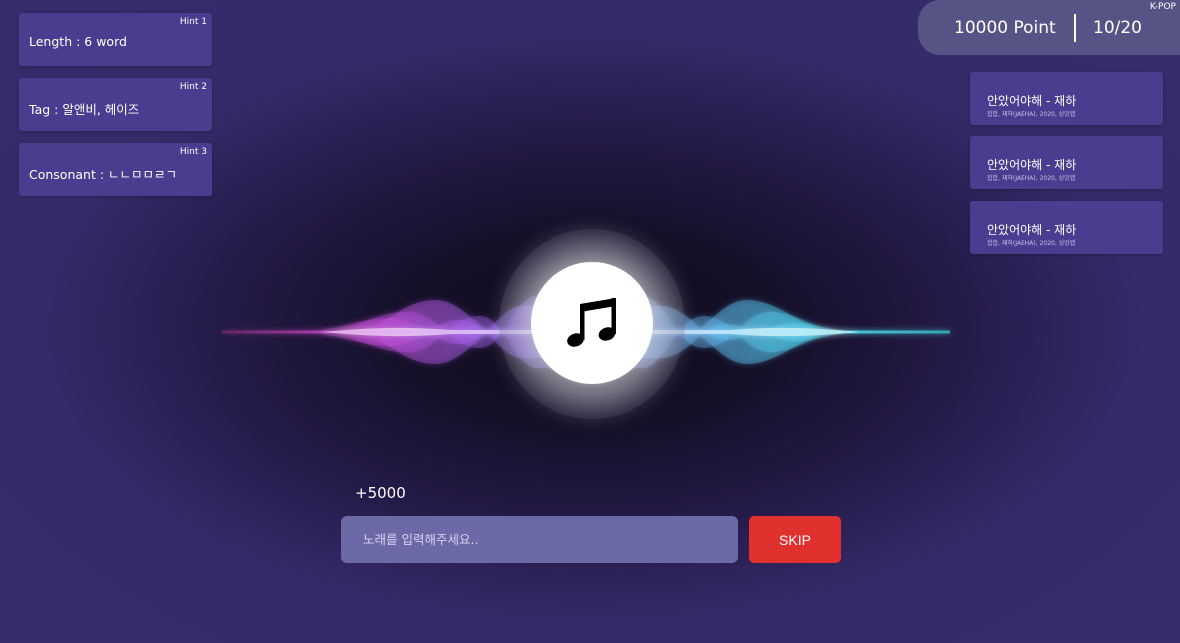 Image resolution: width=1180 pixels, height=643 pixels. I want to click on skip-button: SKIP, so click(795, 539).